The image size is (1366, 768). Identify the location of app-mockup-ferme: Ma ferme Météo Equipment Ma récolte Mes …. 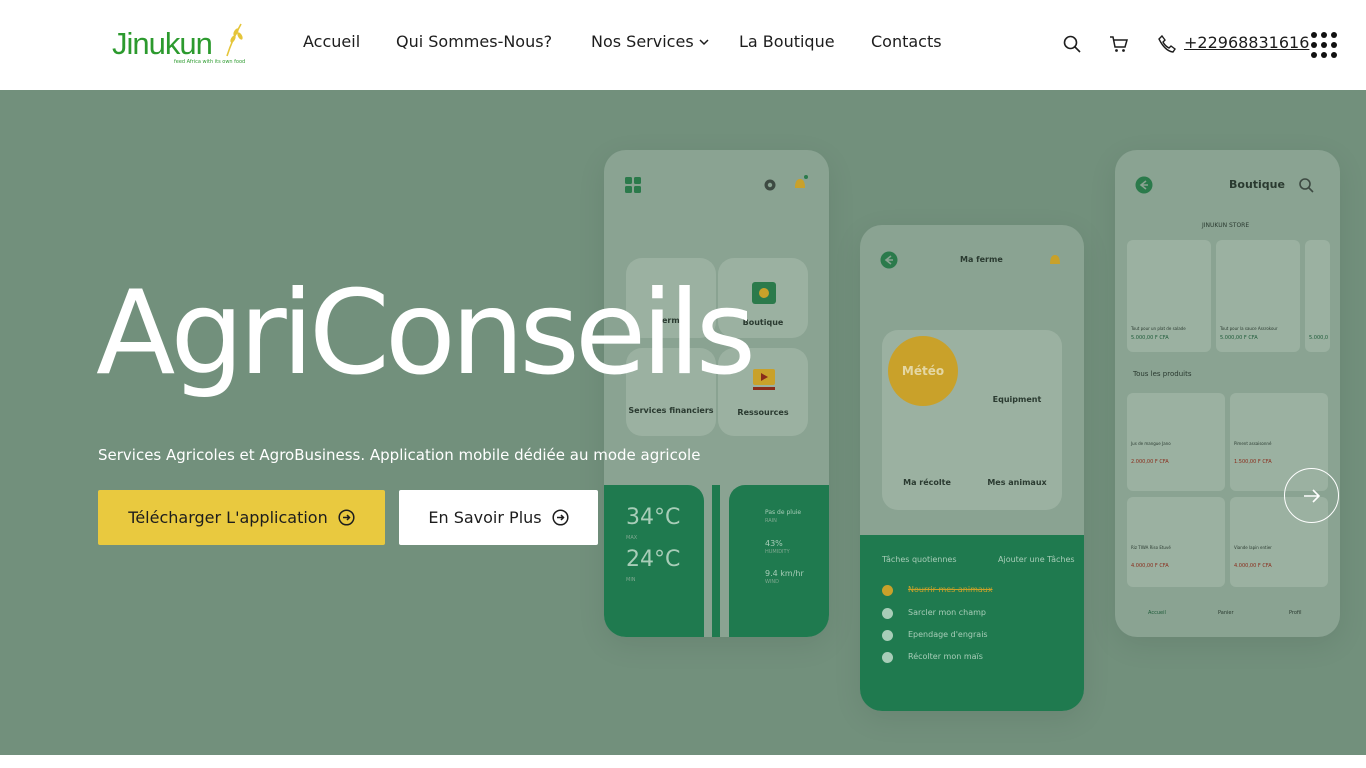
(972, 468).